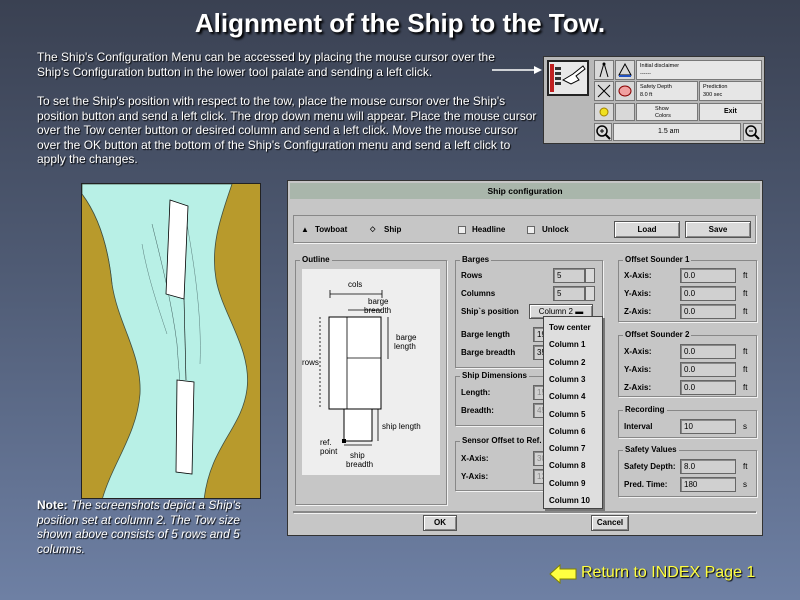  I want to click on anchor-icon, so click(625, 91).